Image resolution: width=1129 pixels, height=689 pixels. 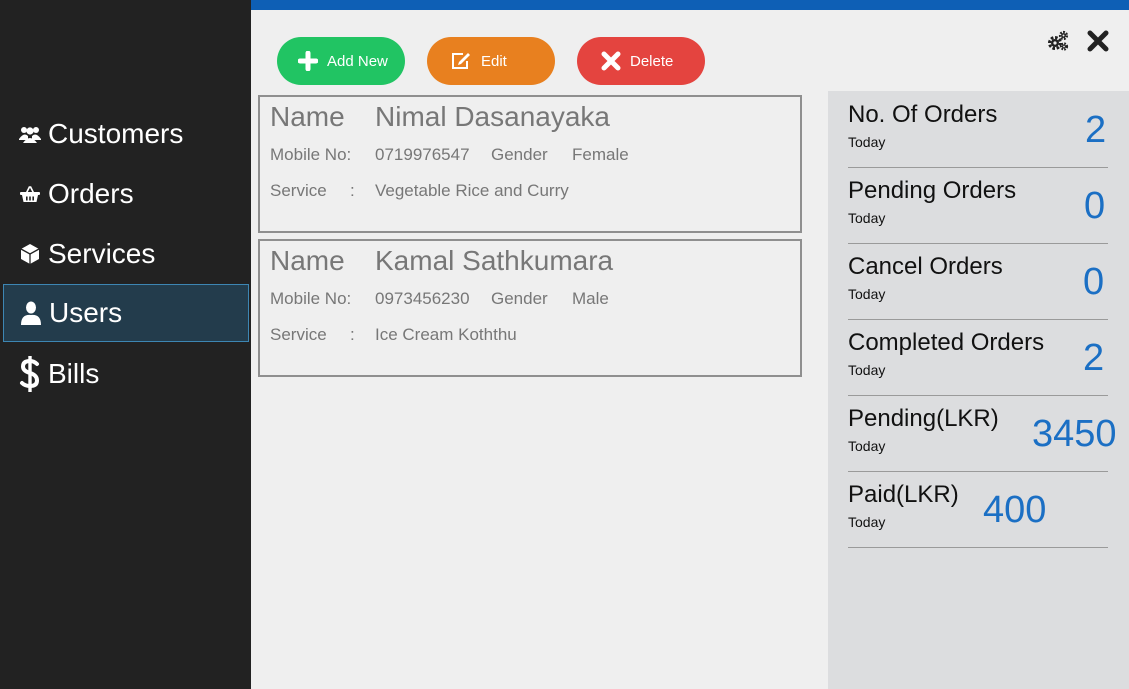 I want to click on delete-button: Delete, so click(x=641, y=61).